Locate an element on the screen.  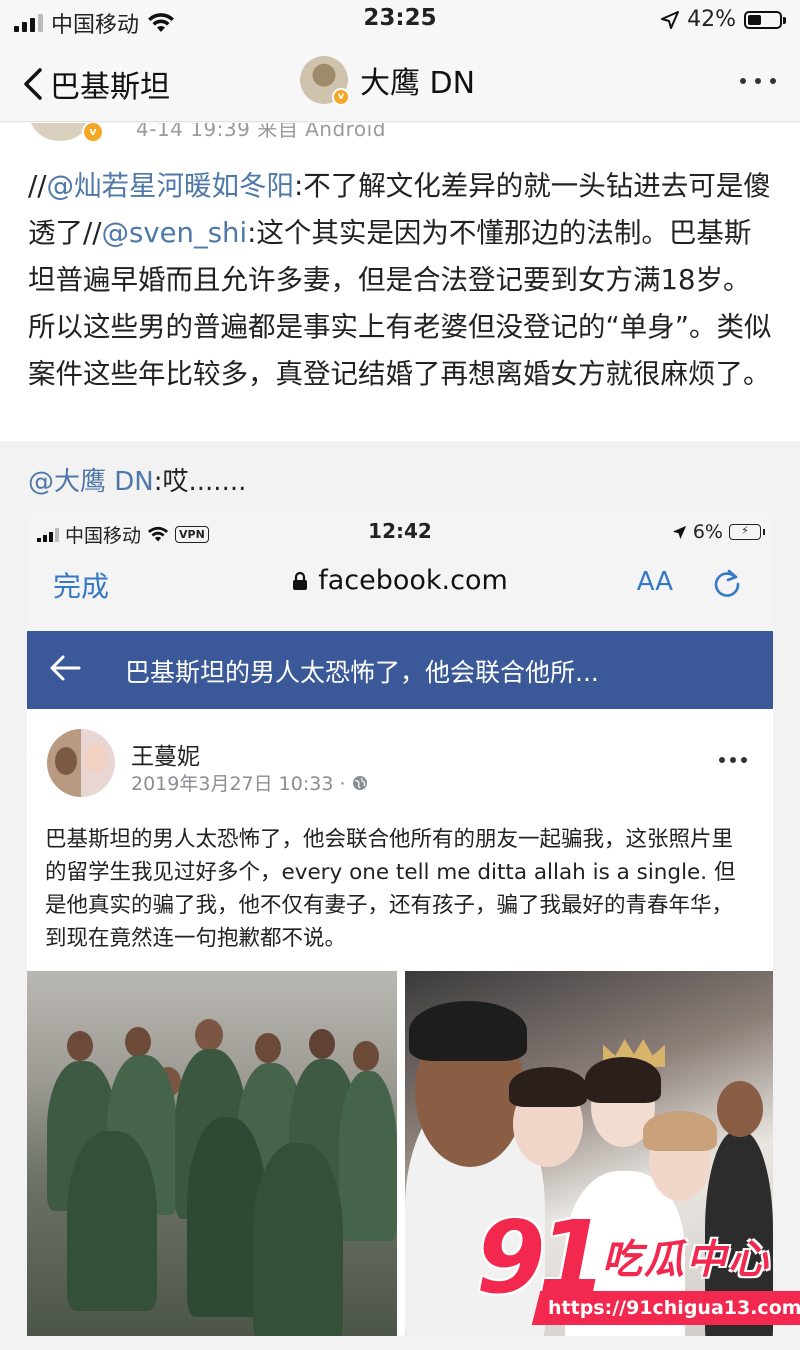
nav-title: 大鹰 DN is located at coordinates (418, 83).